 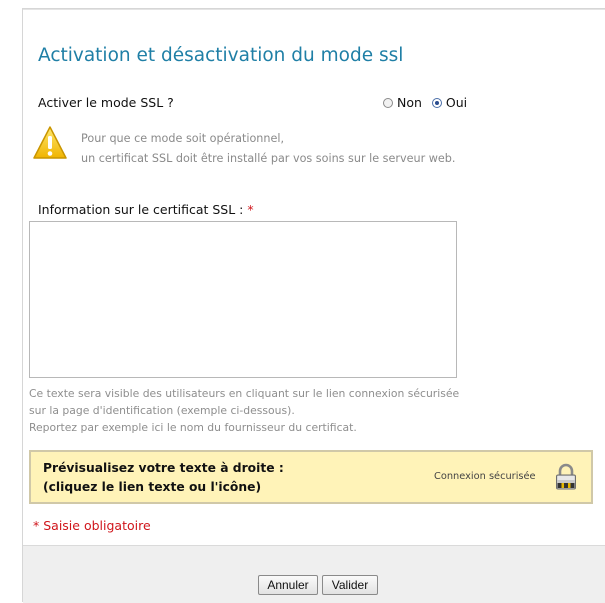 What do you see at coordinates (388, 102) in the screenshot?
I see `radio-non` at bounding box center [388, 102].